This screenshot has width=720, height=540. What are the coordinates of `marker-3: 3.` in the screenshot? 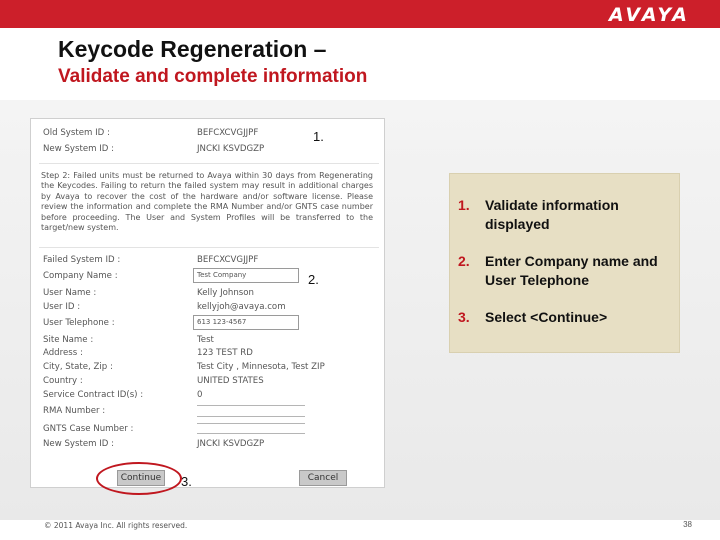 It's located at (186, 481).